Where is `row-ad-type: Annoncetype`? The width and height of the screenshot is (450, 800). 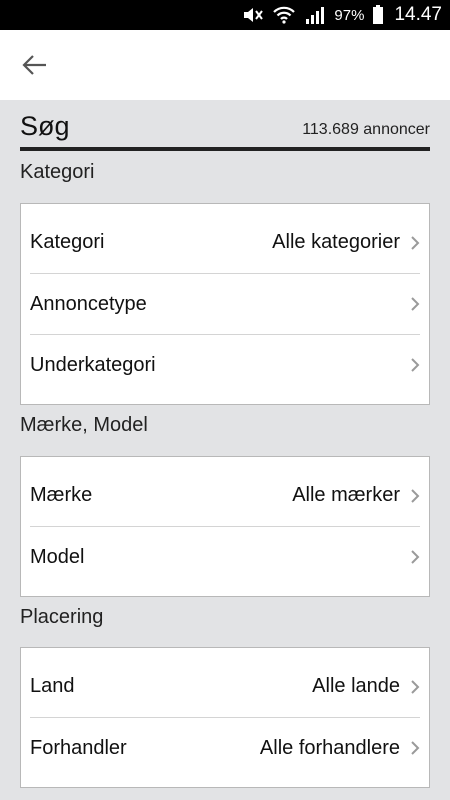
row-ad-type: Annoncetype is located at coordinates (225, 303).